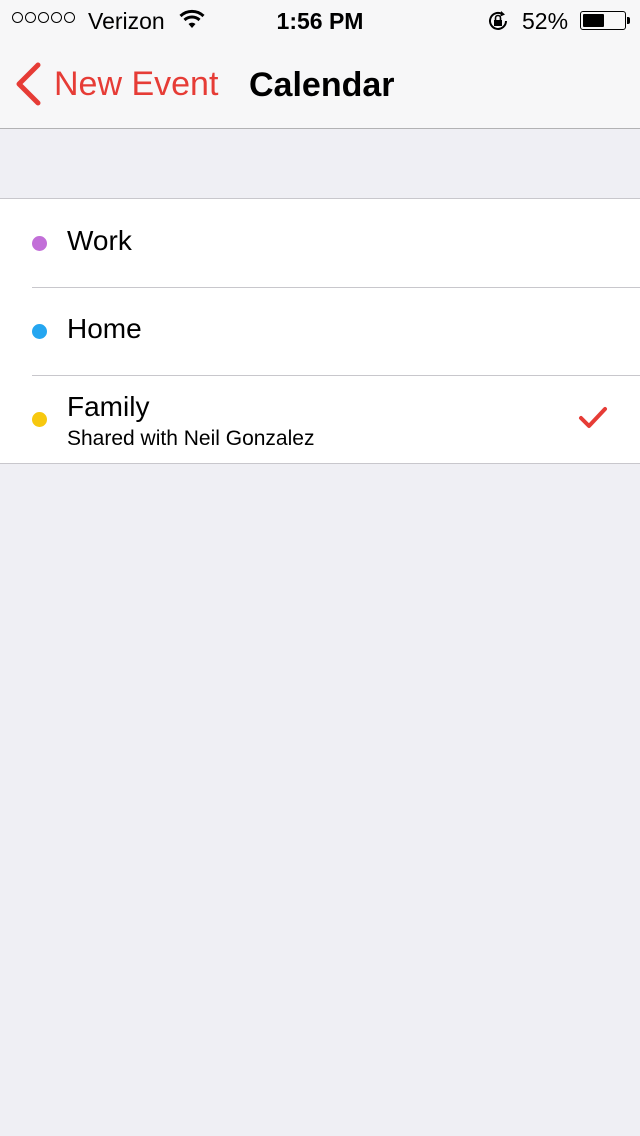  Describe the element at coordinates (320, 64) in the screenshot. I see `top-bar: Verizon 1:56 PM 52% New Event Calendar` at that location.